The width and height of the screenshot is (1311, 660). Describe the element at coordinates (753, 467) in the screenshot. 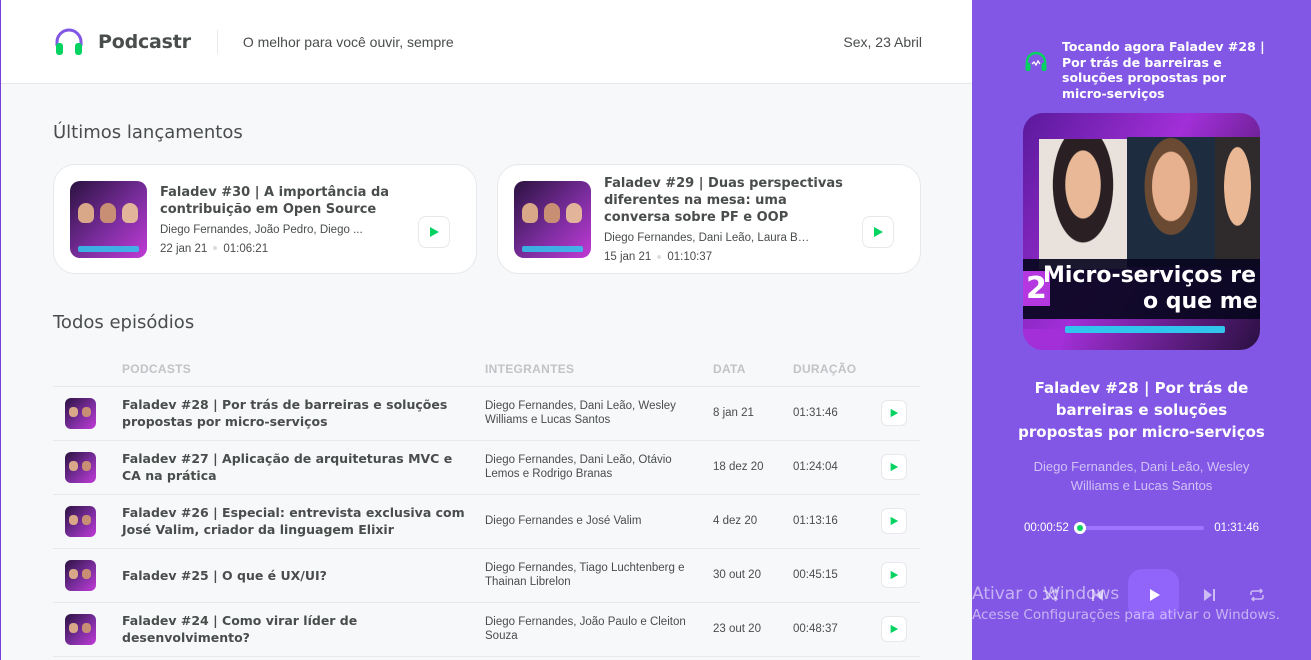

I see `episode-date: 18 dez 20` at that location.